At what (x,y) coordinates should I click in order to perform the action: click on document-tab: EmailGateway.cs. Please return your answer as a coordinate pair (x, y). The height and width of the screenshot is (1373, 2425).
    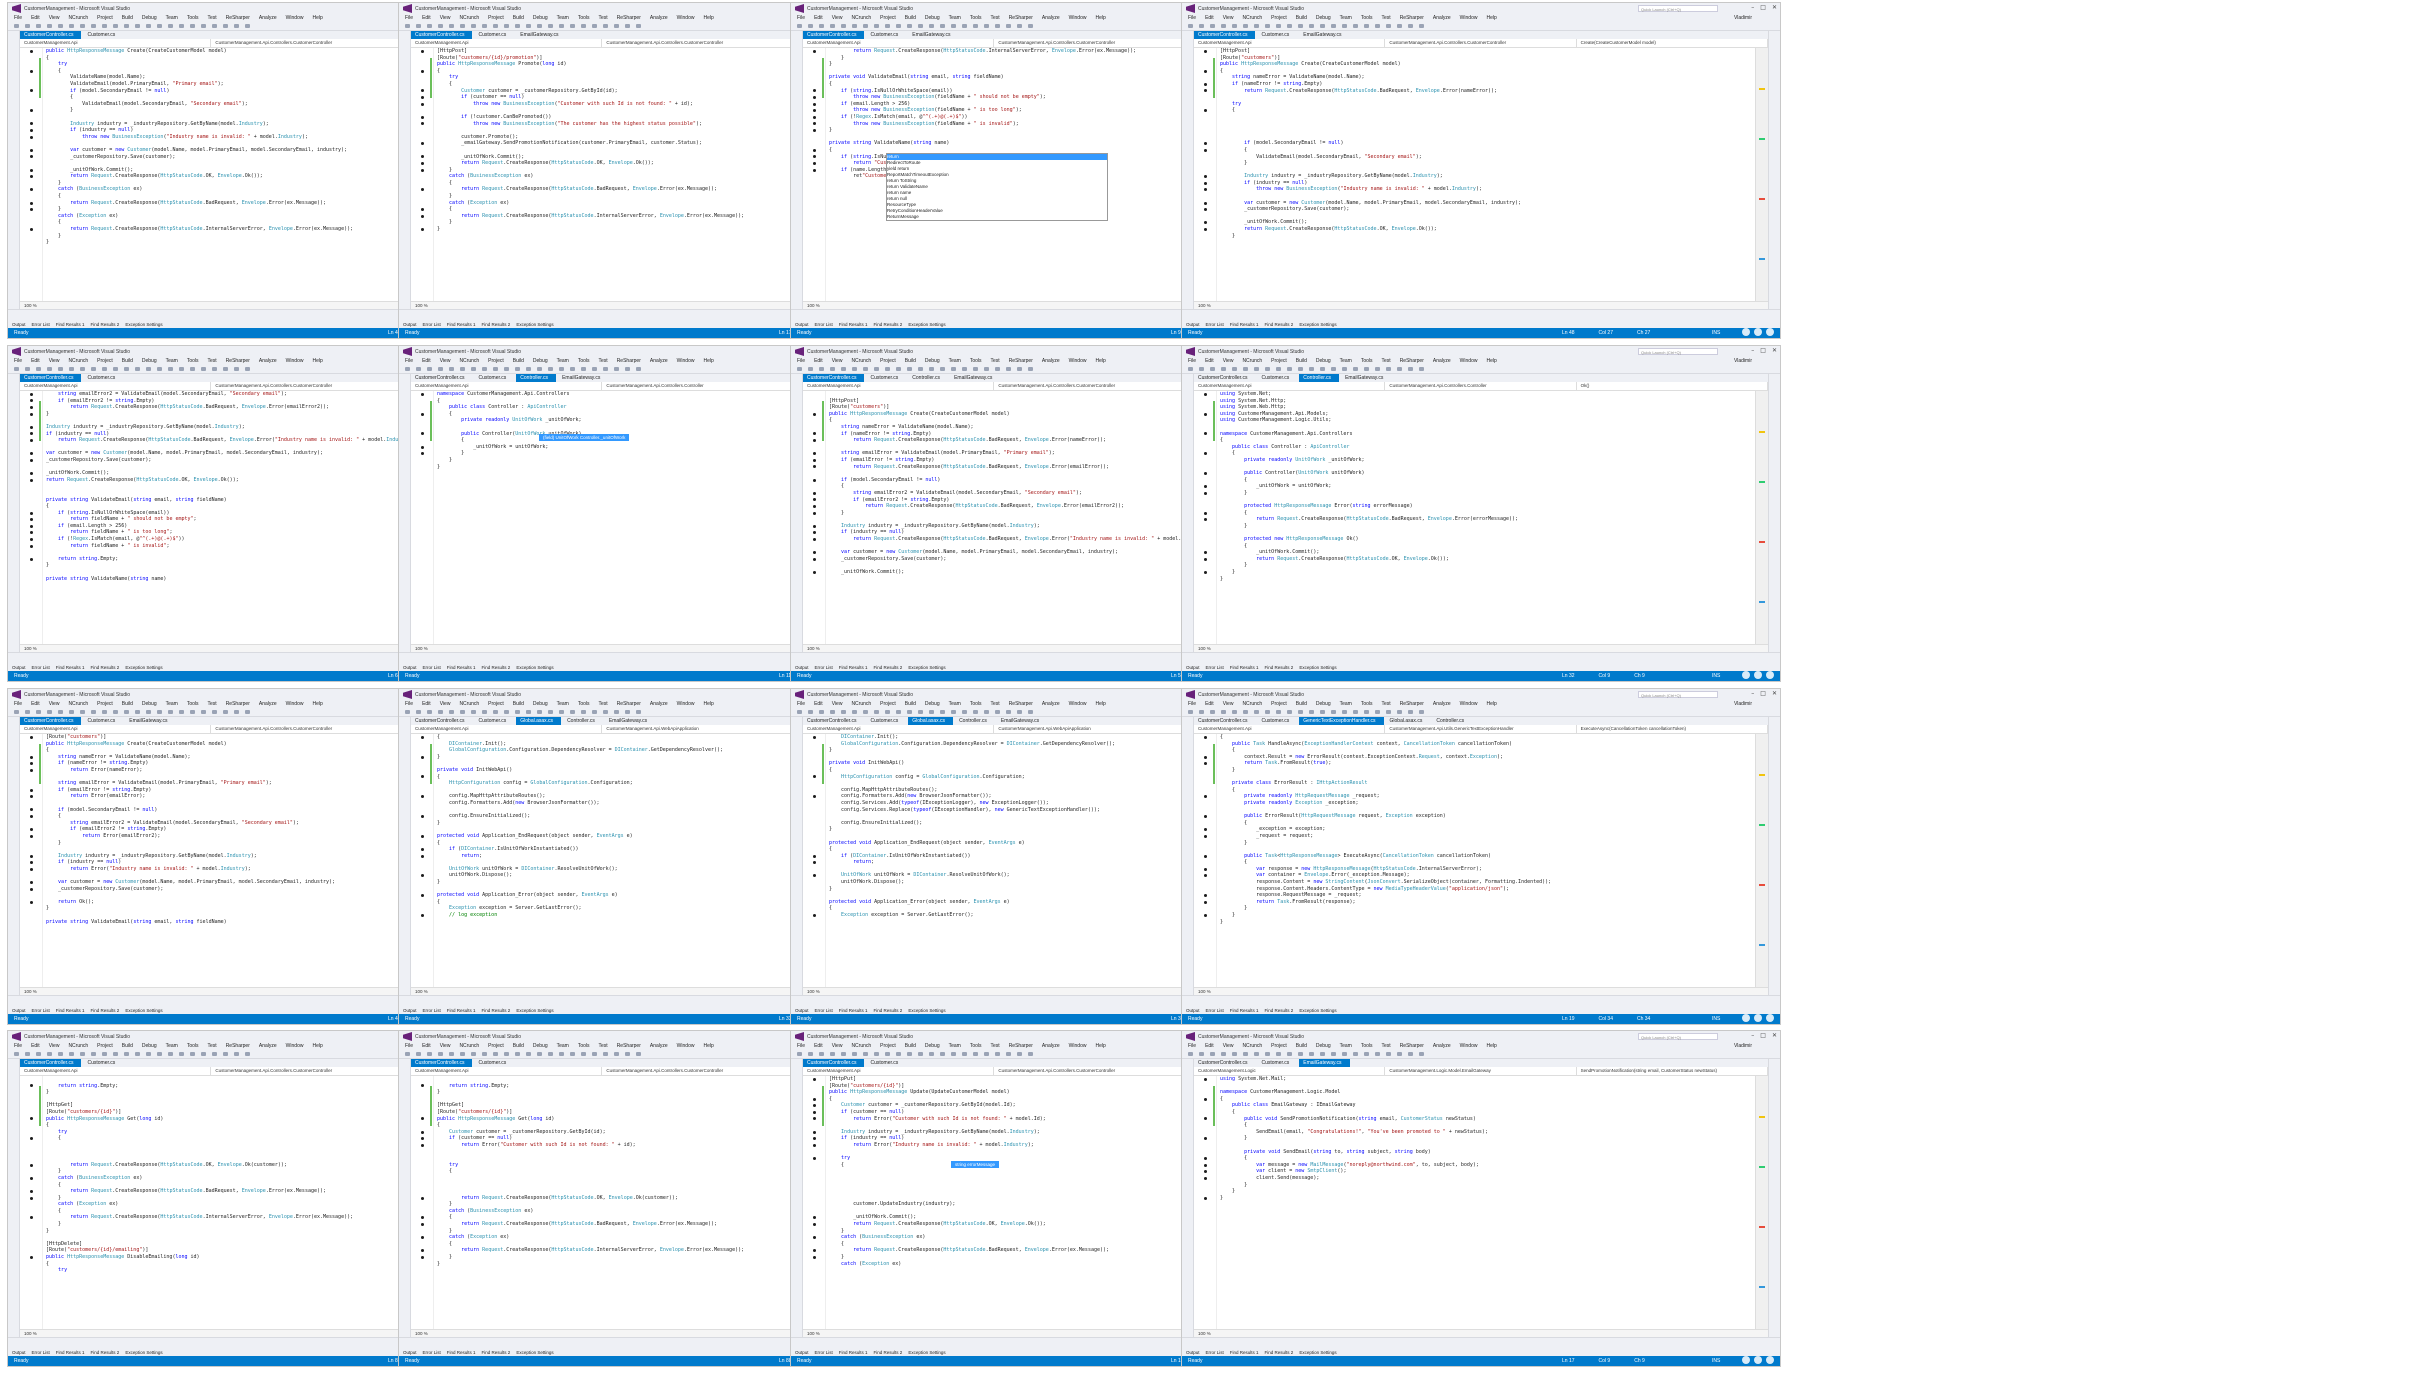
    Looking at the image, I should click on (1366, 378).